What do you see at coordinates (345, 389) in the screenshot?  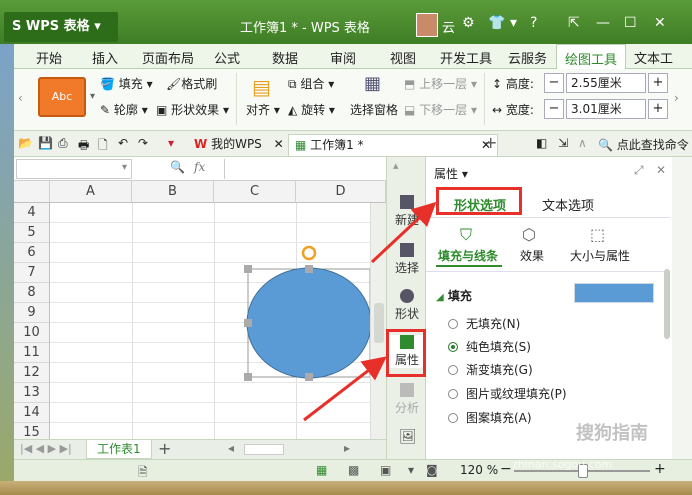 I see `arrow-to-properties` at bounding box center [345, 389].